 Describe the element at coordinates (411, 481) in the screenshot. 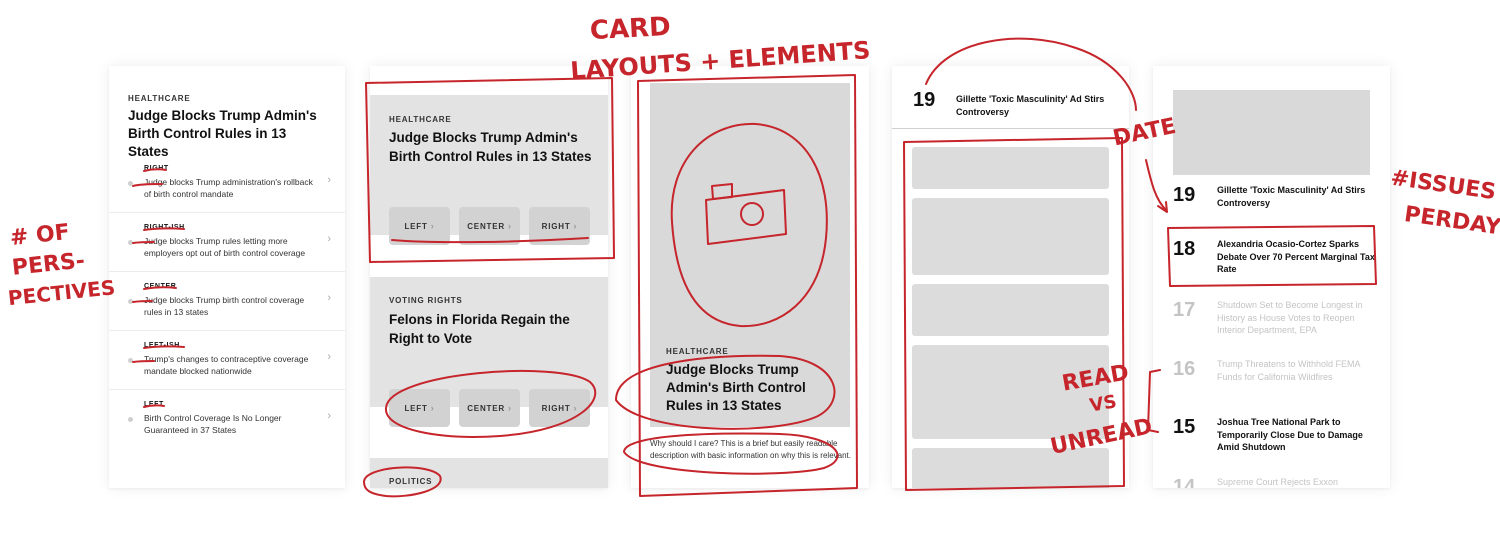

I see `category-label: POLITICS` at that location.